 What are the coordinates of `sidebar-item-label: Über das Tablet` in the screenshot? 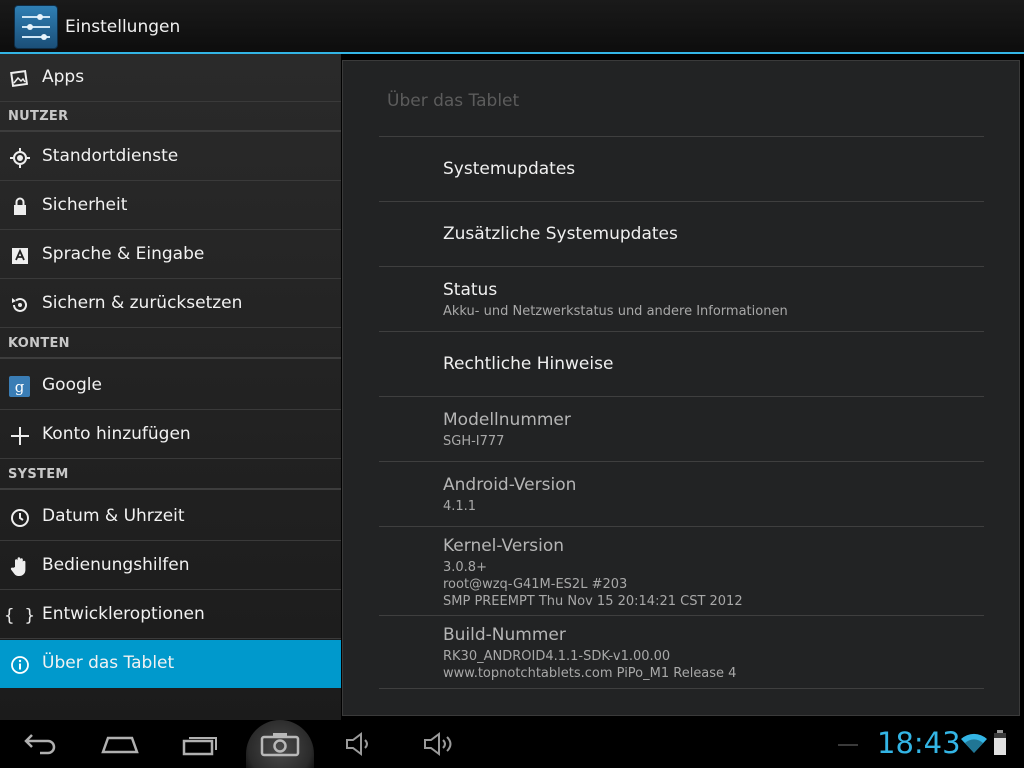 It's located at (108, 663).